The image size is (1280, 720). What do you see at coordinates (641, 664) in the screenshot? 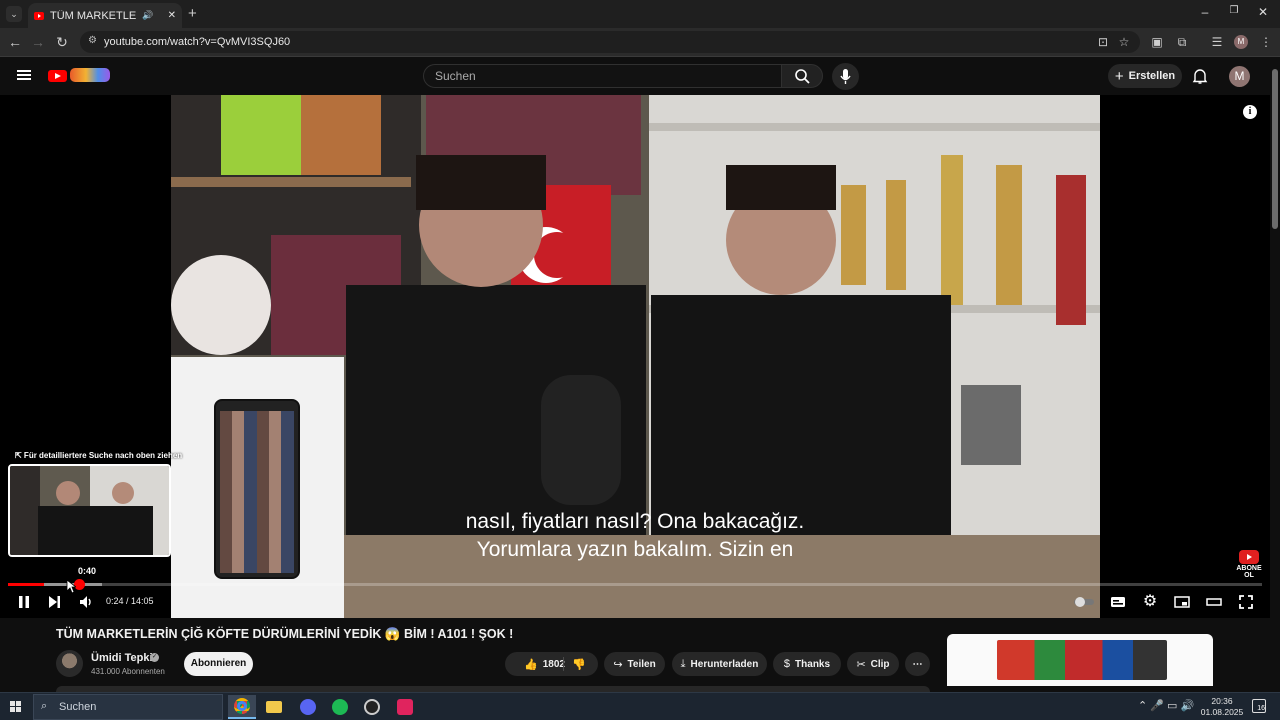
I see `share-label: Teilen` at bounding box center [641, 664].